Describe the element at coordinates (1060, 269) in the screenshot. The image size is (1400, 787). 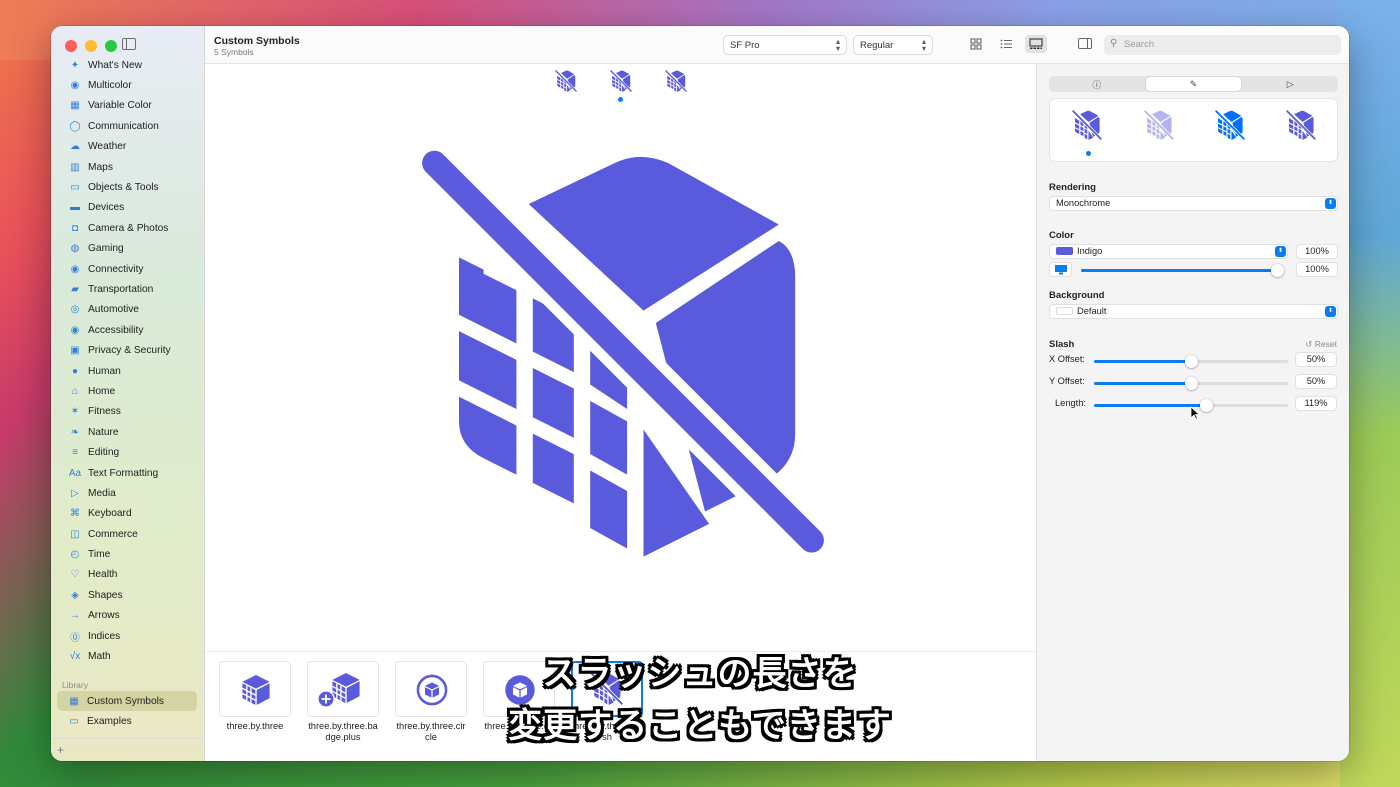
I see `opacity-mode-button` at that location.